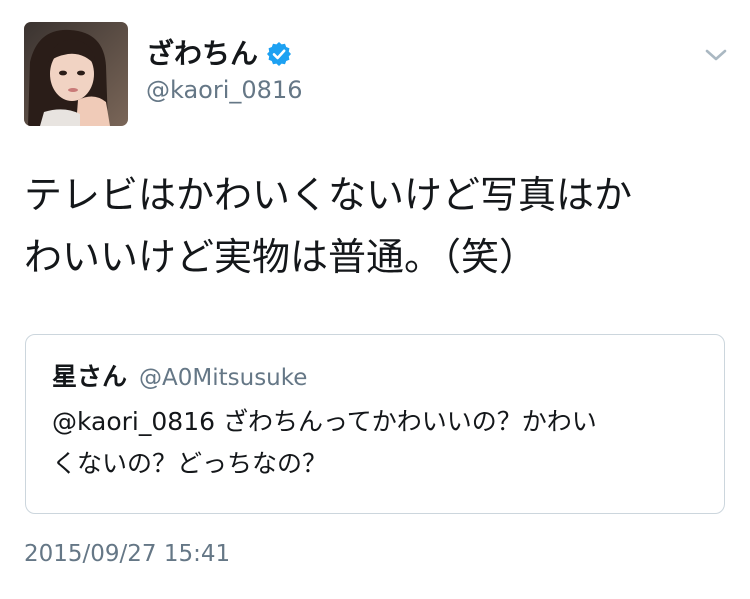 The image size is (750, 599). What do you see at coordinates (202, 54) in the screenshot?
I see `author-display-name: ざわちん` at bounding box center [202, 54].